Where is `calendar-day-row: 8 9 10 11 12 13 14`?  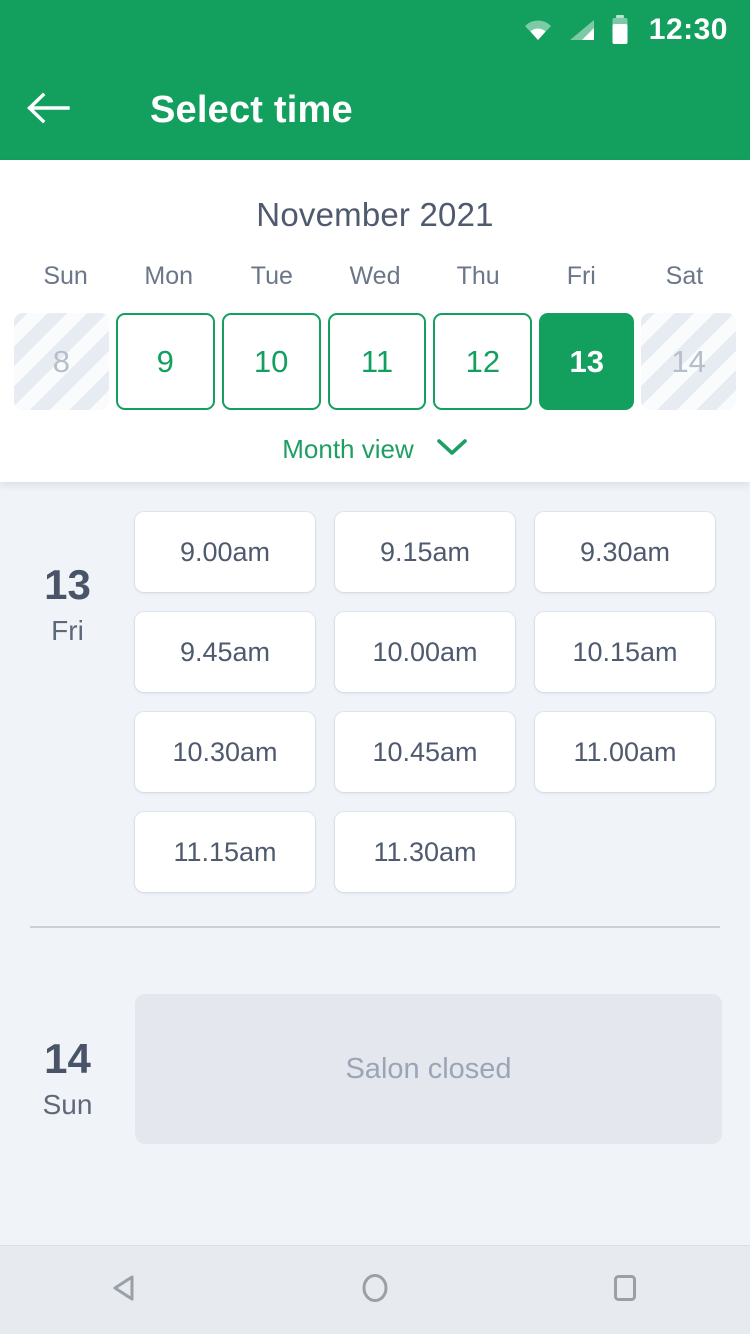 calendar-day-row: 8 9 10 11 12 13 14 is located at coordinates (375, 361).